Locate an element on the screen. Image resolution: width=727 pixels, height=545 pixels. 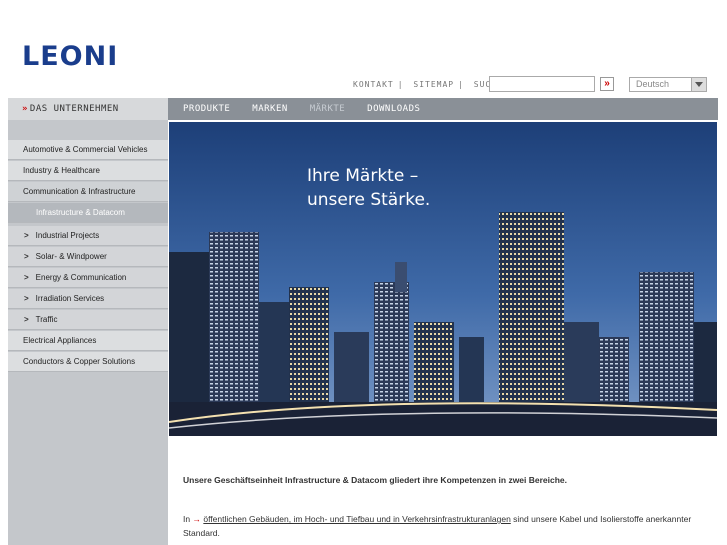
sidebar-item-irradiation: > Irradiation Services is located at coordinates (88, 299).